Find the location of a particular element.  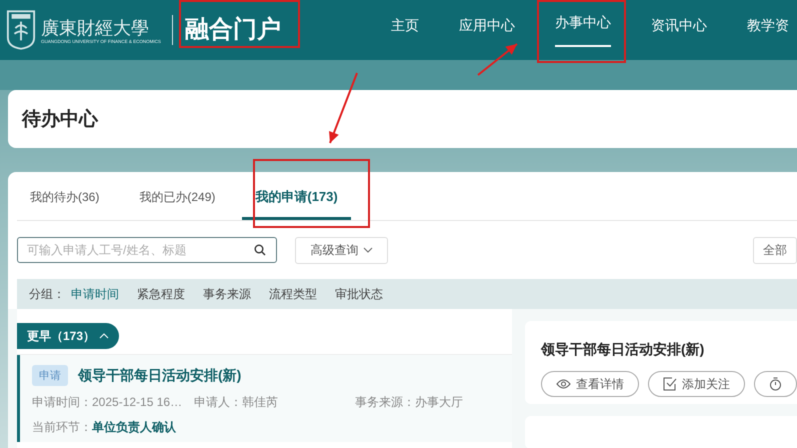

source: 事务来源：办事大厅 is located at coordinates (409, 402).